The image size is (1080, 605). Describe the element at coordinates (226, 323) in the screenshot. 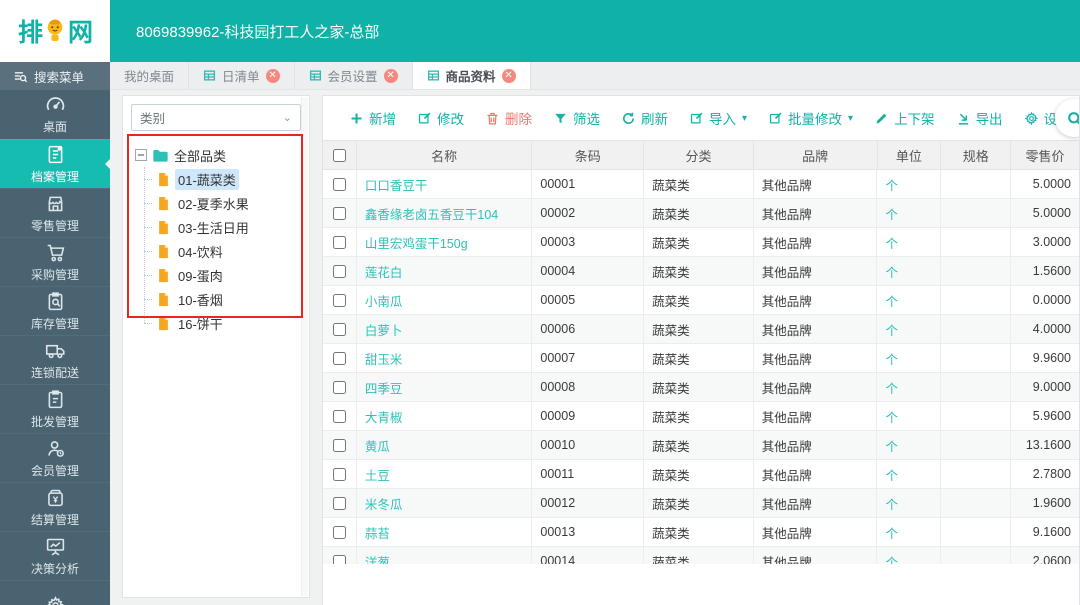

I see `tree-item-16-饼干: 16-饼干` at that location.